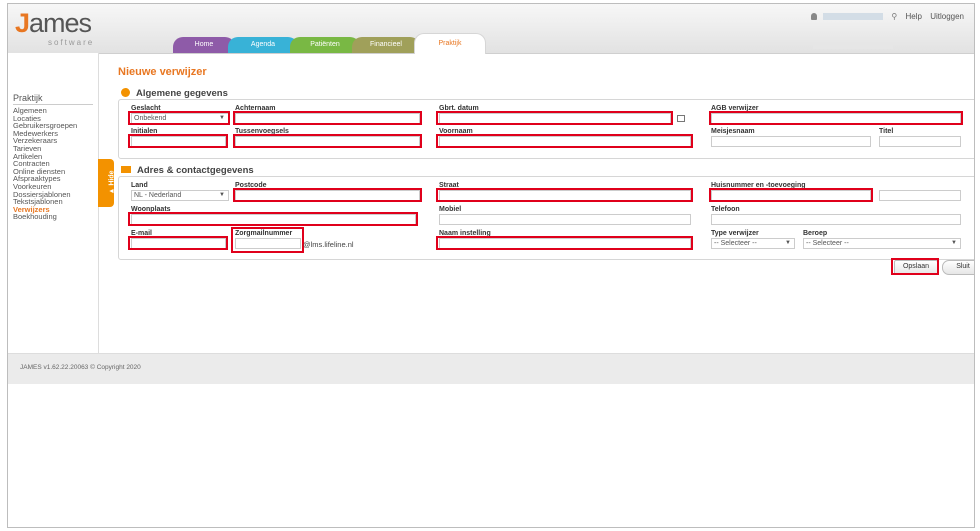  What do you see at coordinates (491, 368) in the screenshot?
I see `footer: JAMES v1.62.22.20063 © Copyright 2020` at bounding box center [491, 368].